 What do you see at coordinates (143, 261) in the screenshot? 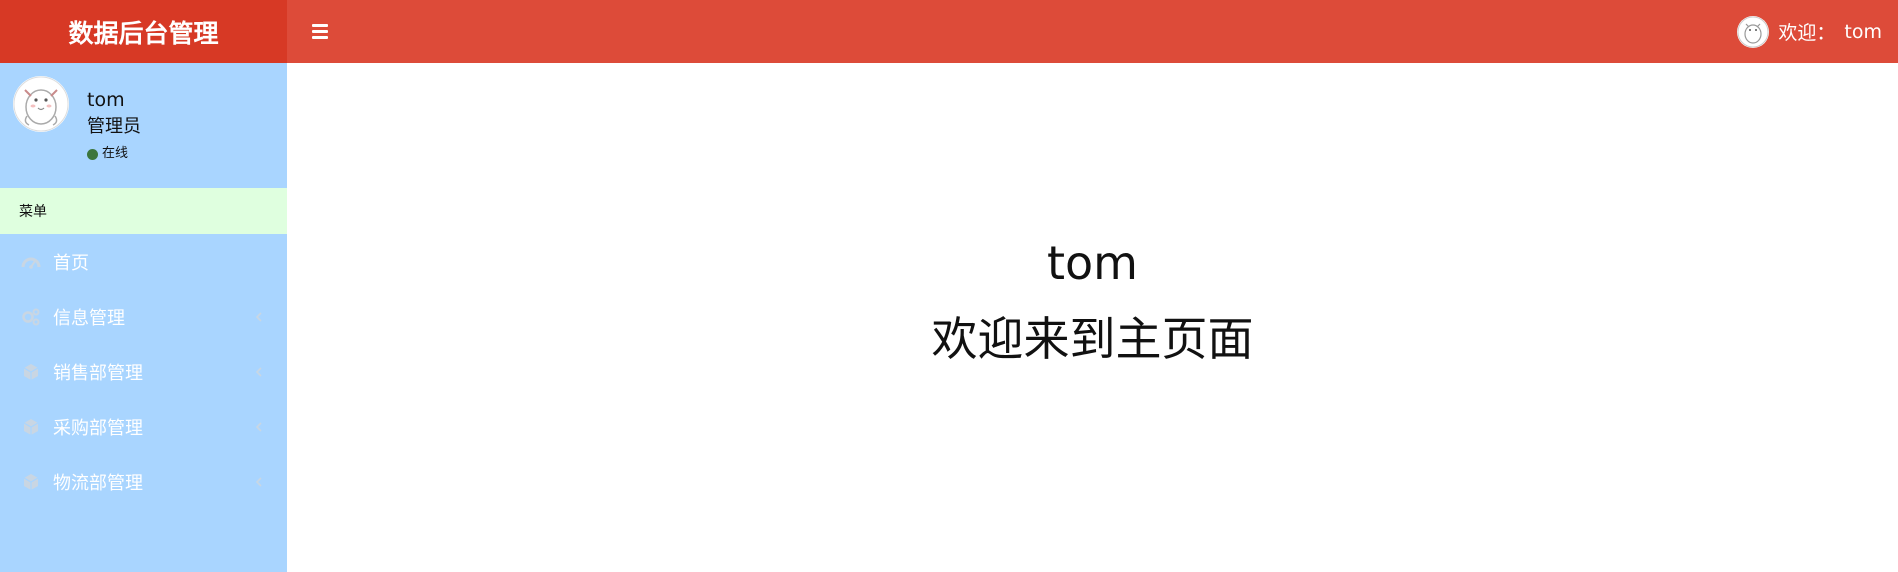
I see `sidebar-item-home: 首页` at bounding box center [143, 261].